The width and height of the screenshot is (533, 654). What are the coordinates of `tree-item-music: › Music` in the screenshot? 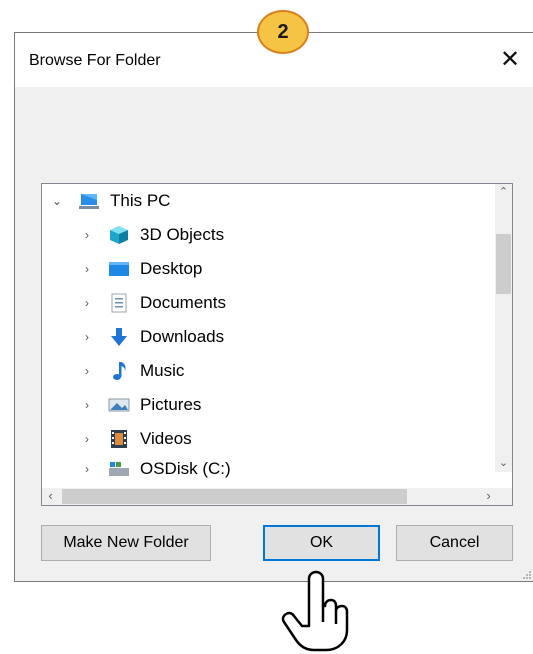 It's located at (132, 371).